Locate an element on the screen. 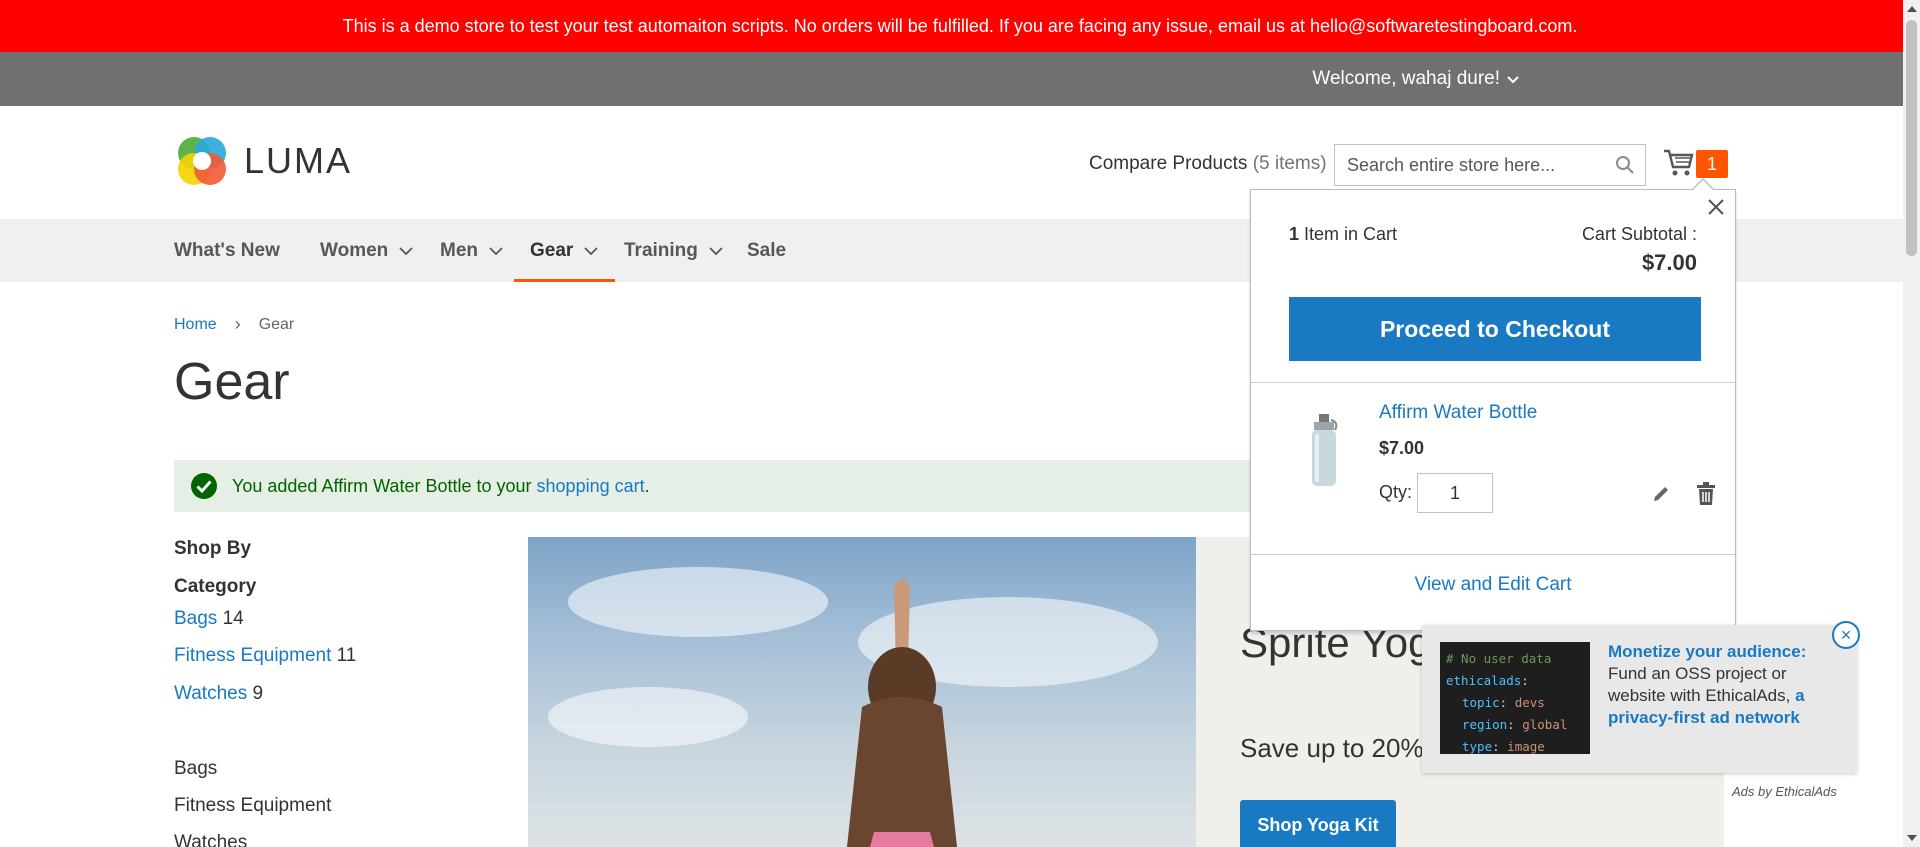  minicart-item-count: 1 Item in Cart is located at coordinates (1343, 234).